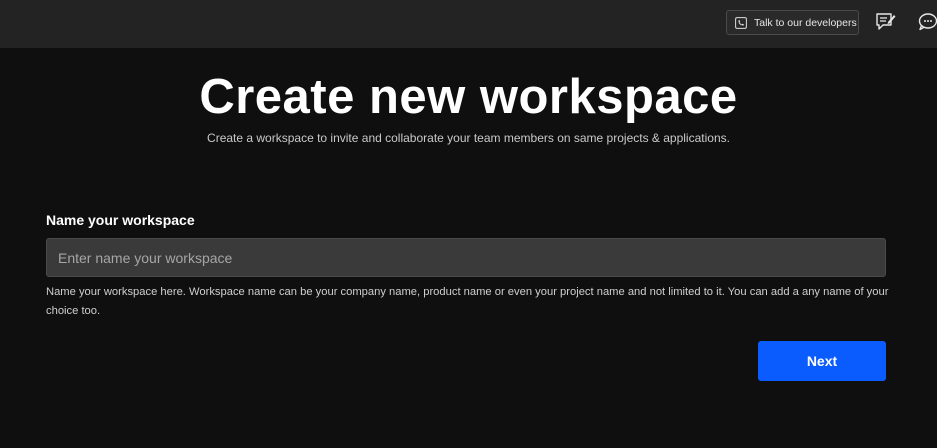  Describe the element at coordinates (120, 220) in the screenshot. I see `workspace-name-label: Name your workspace` at that location.